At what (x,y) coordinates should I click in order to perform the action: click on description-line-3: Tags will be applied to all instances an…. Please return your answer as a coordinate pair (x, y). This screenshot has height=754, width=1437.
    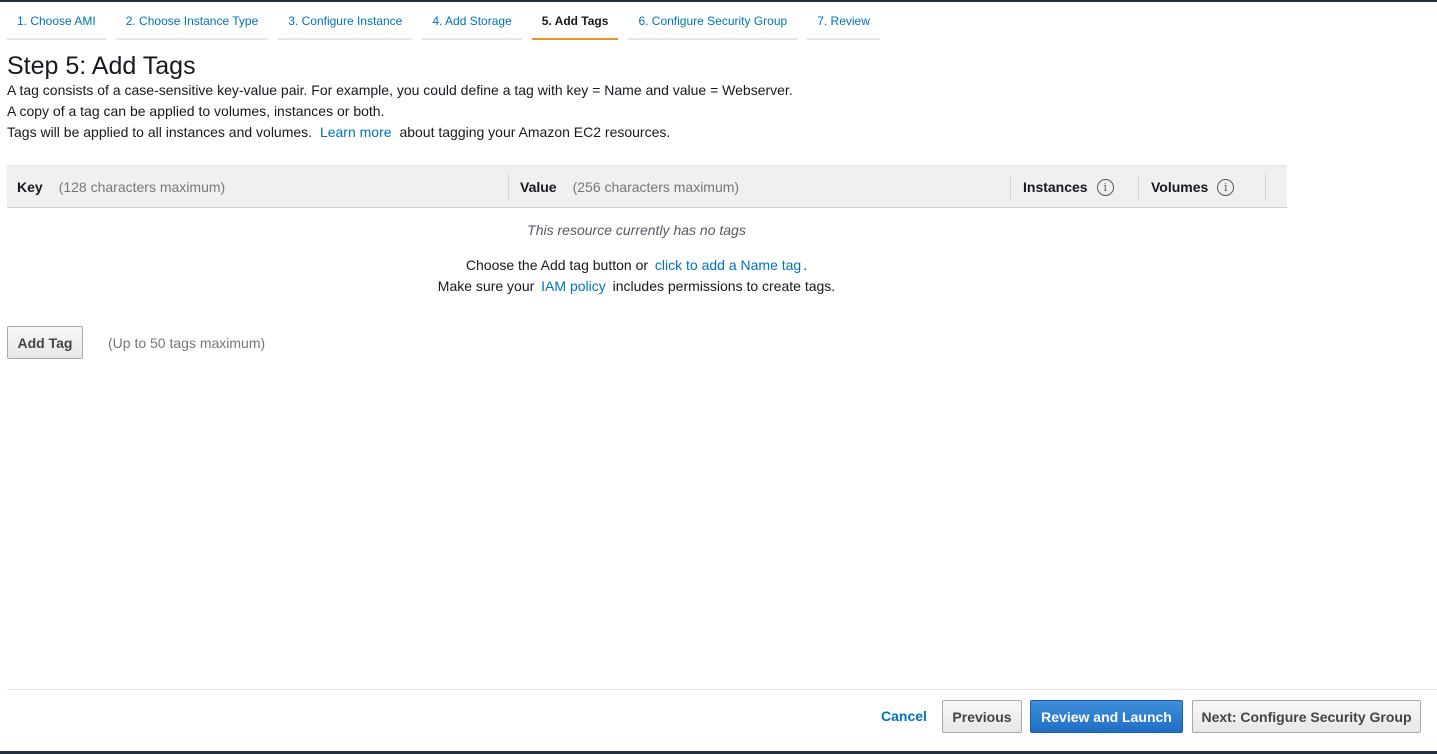
    Looking at the image, I should click on (338, 132).